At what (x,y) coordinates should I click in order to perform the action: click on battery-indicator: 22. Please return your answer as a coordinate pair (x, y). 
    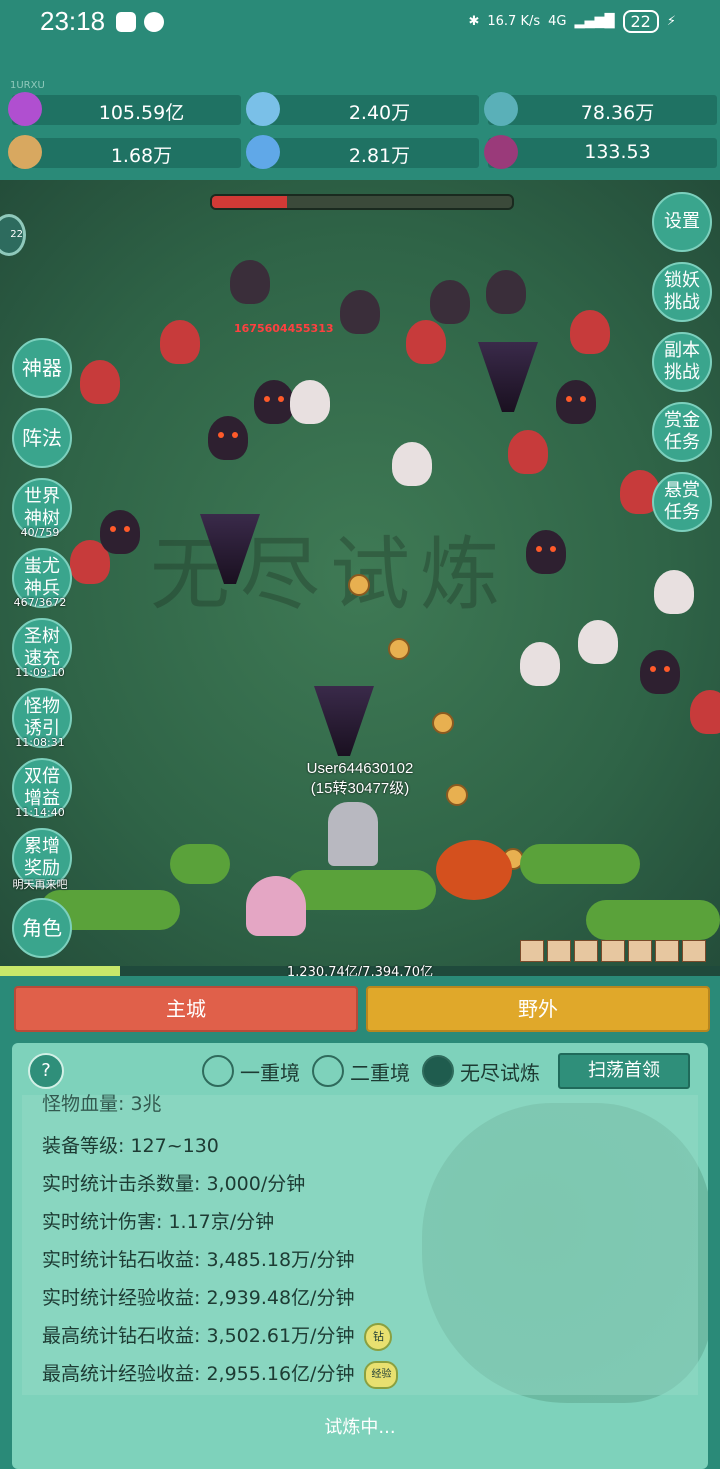
    Looking at the image, I should click on (640, 21).